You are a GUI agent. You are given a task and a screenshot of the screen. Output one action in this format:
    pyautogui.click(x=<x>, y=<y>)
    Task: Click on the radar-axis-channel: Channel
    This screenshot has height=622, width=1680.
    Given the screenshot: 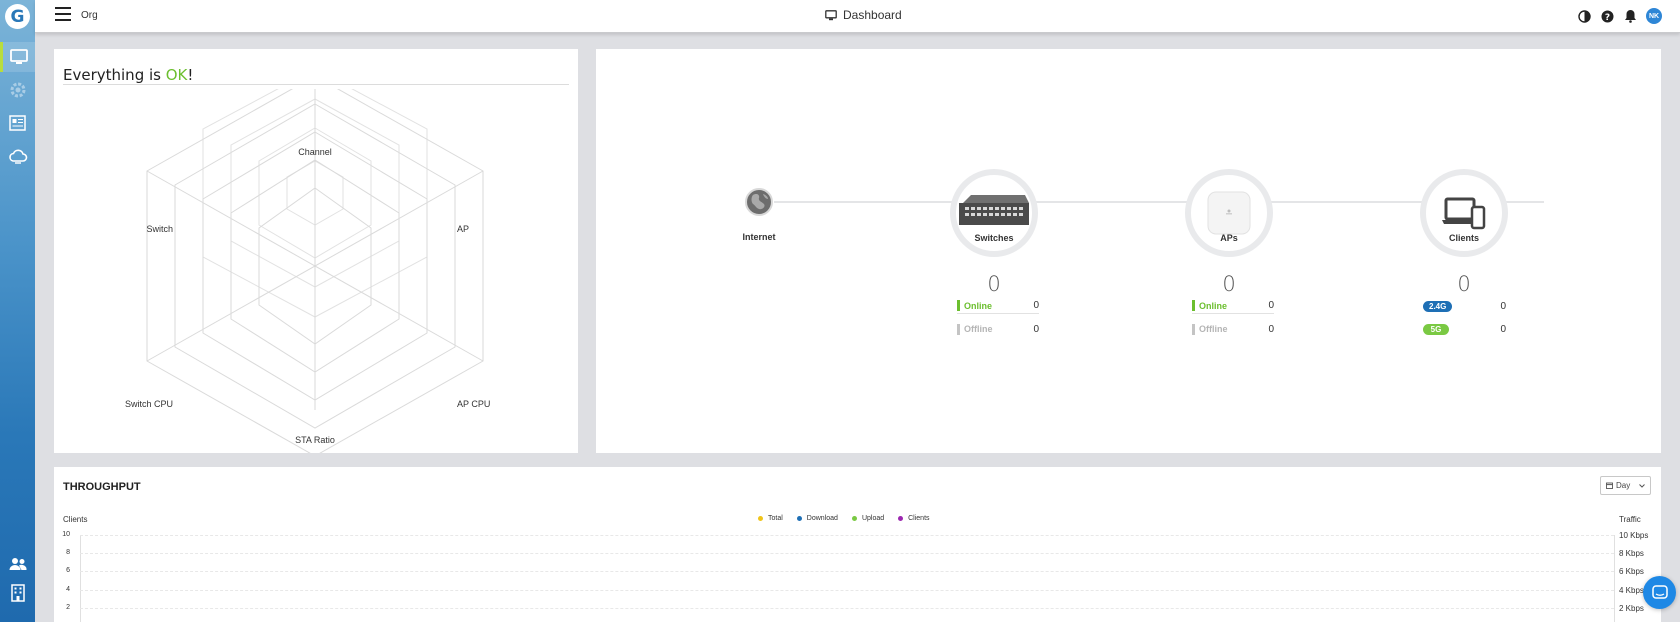 What is the action you would take?
    pyautogui.click(x=315, y=152)
    